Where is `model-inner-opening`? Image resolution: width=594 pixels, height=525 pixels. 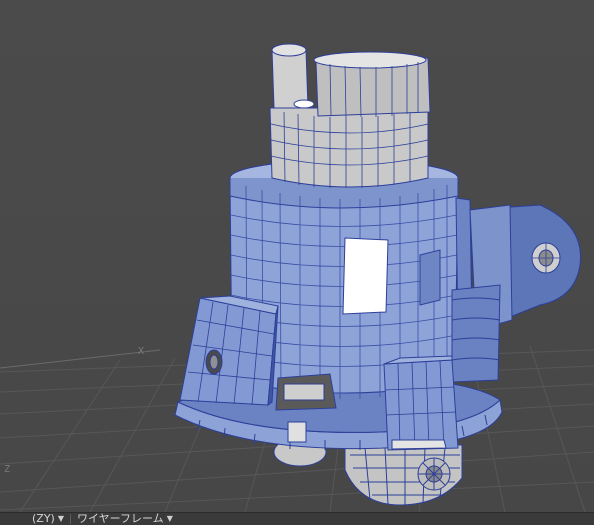 model-inner-opening is located at coordinates (306, 392).